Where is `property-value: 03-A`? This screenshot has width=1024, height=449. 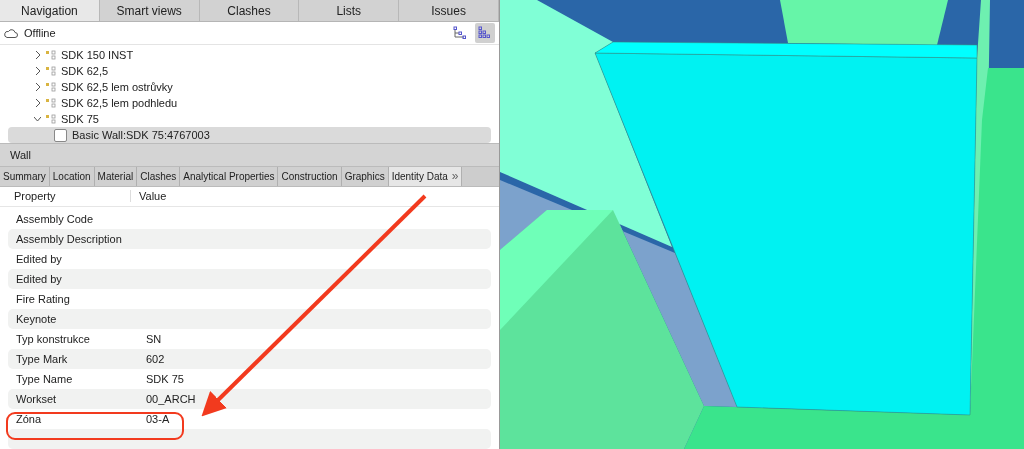
property-value: 03-A is located at coordinates (158, 419).